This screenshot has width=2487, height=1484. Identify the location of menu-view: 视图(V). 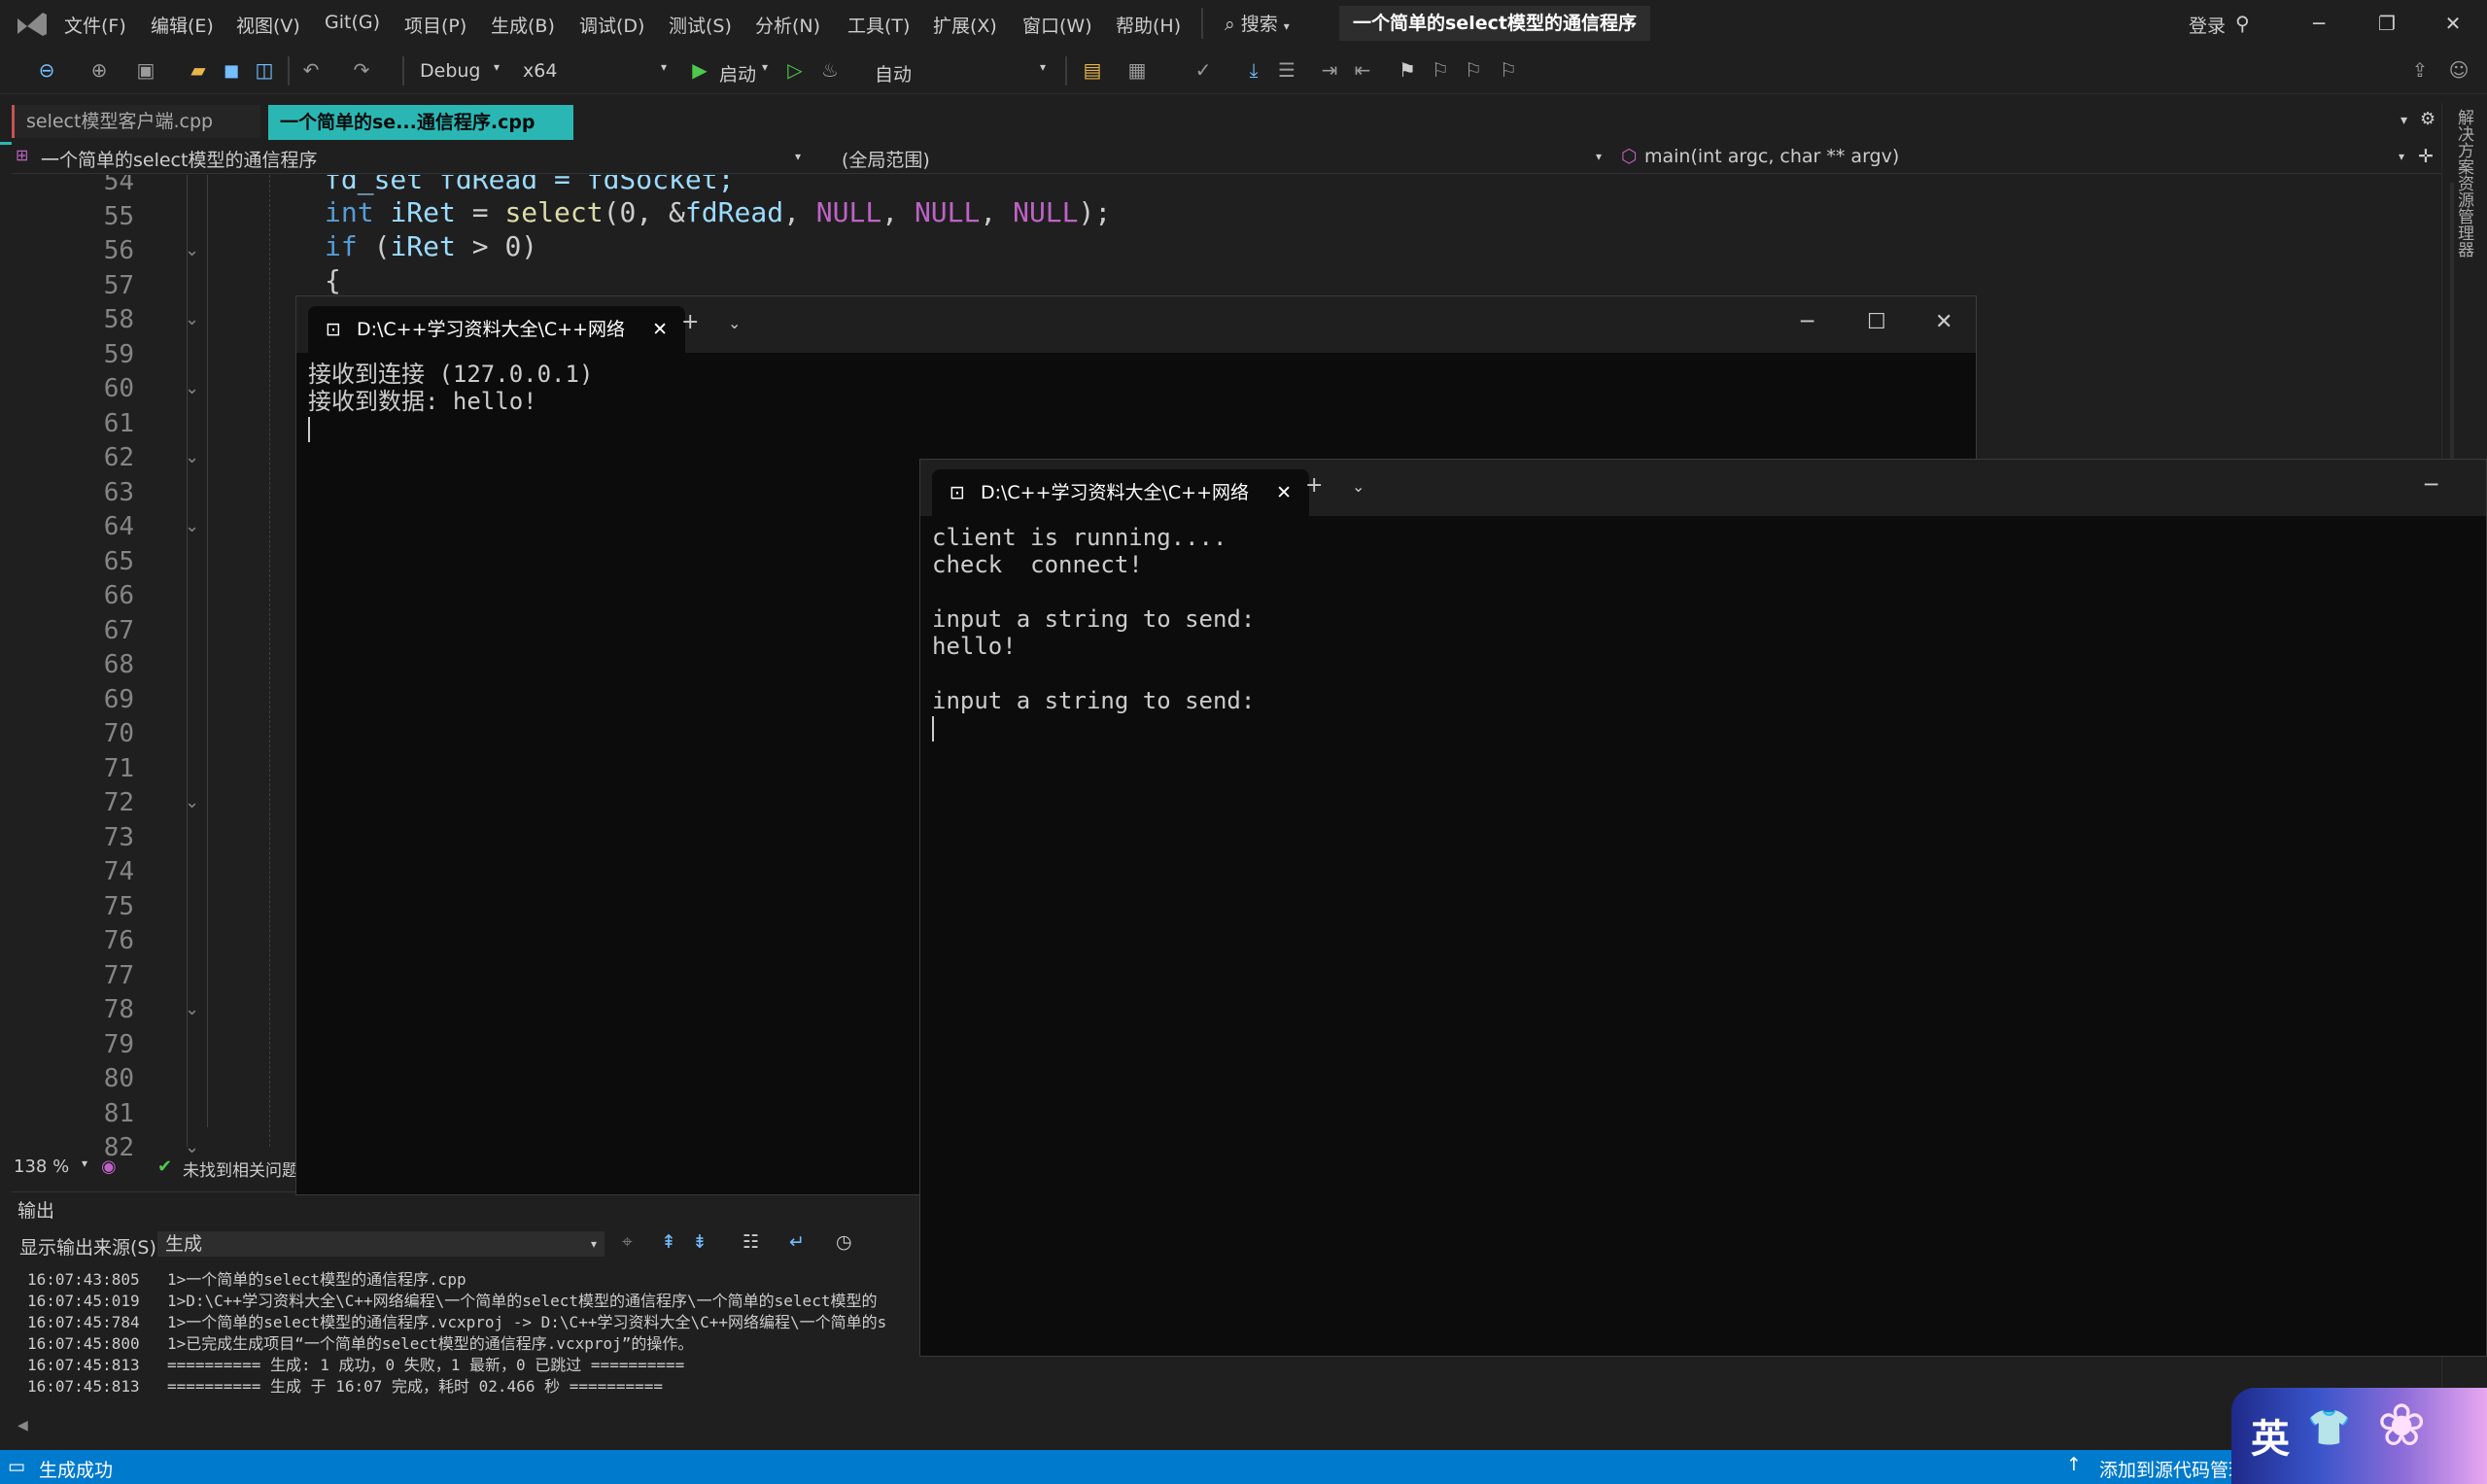
(268, 25).